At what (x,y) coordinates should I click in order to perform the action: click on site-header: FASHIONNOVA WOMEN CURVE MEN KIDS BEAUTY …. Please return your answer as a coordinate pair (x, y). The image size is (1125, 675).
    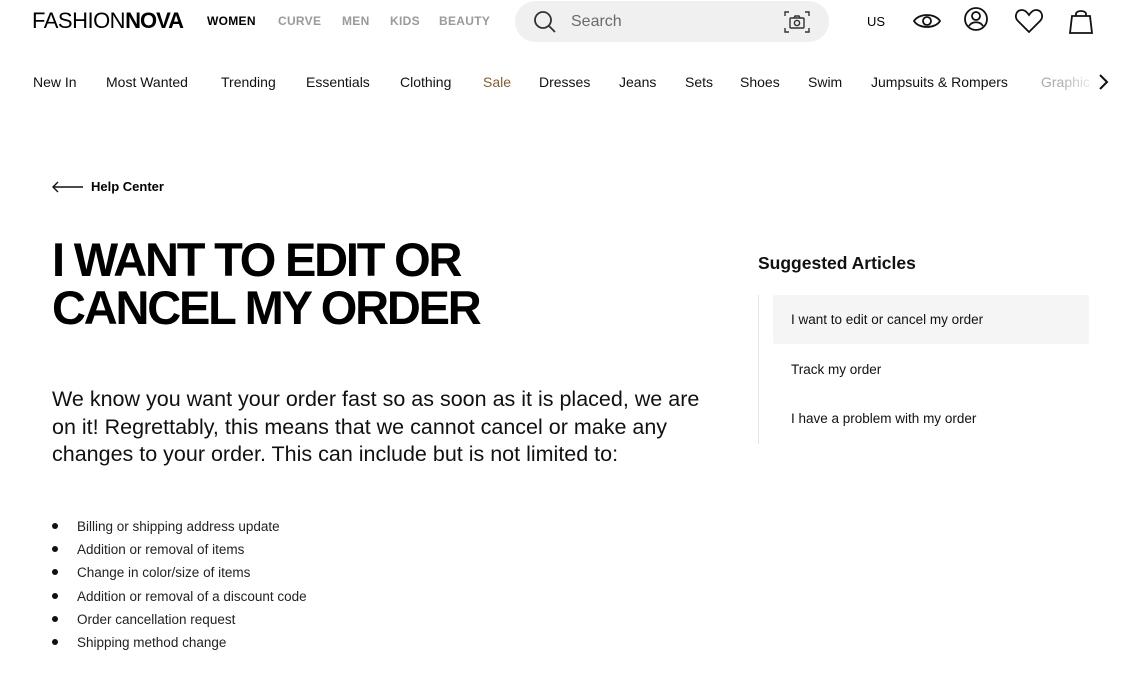
    Looking at the image, I should click on (562, 22).